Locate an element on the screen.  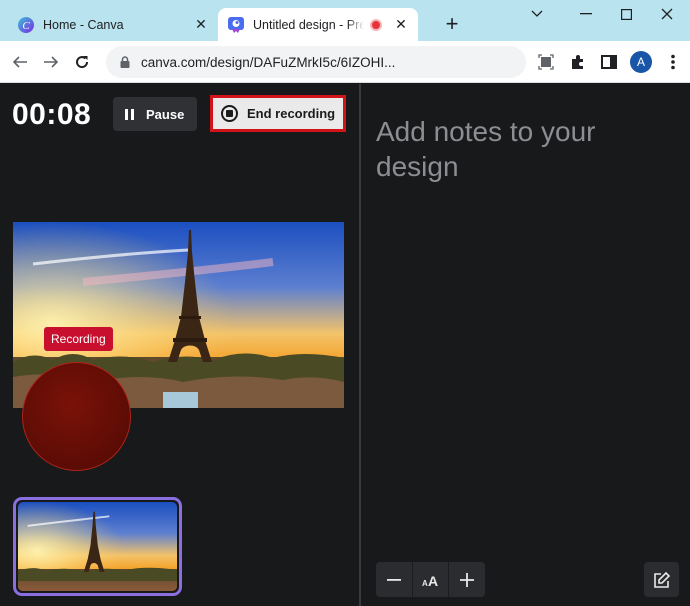
reload-icon is located at coordinates (82, 62).